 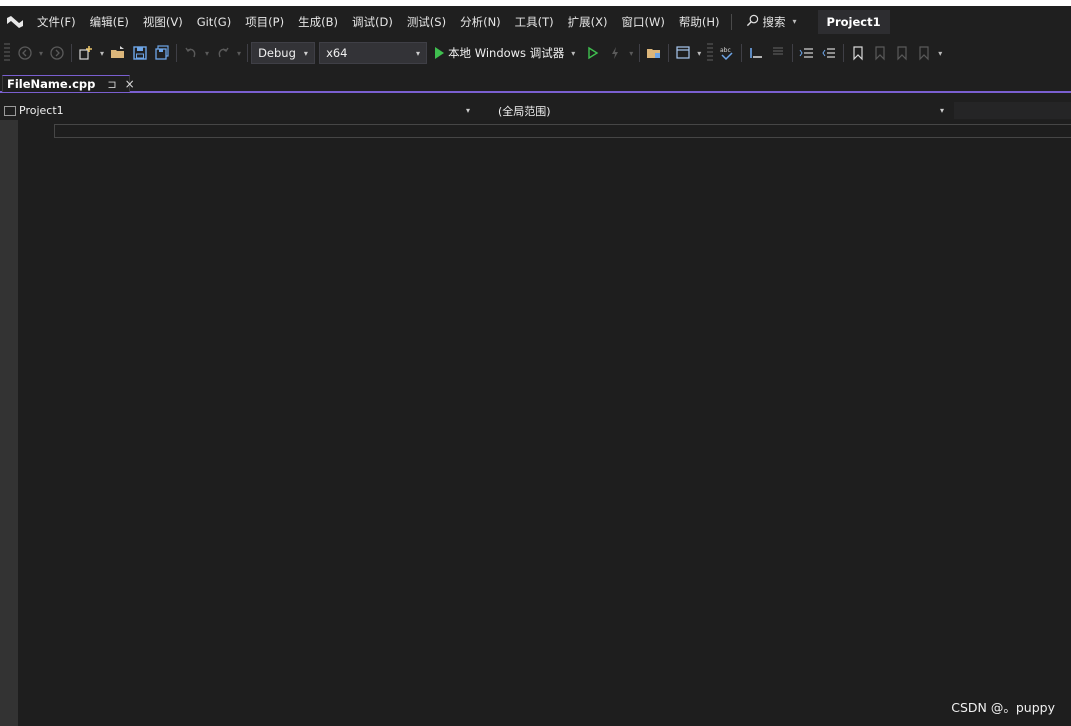 What do you see at coordinates (109, 22) in the screenshot?
I see `menu-edit: 编辑(E)` at bounding box center [109, 22].